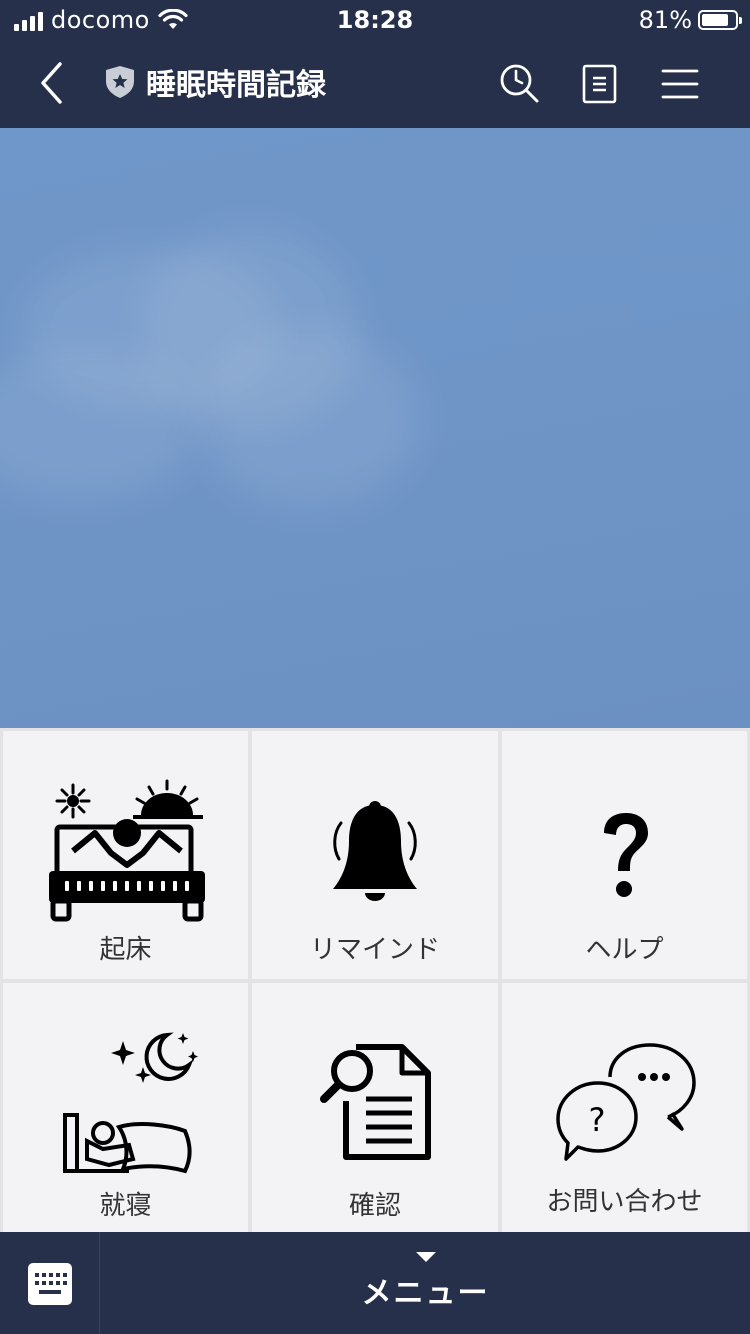  What do you see at coordinates (425, 1257) in the screenshot?
I see `chevron-down-icon` at bounding box center [425, 1257].